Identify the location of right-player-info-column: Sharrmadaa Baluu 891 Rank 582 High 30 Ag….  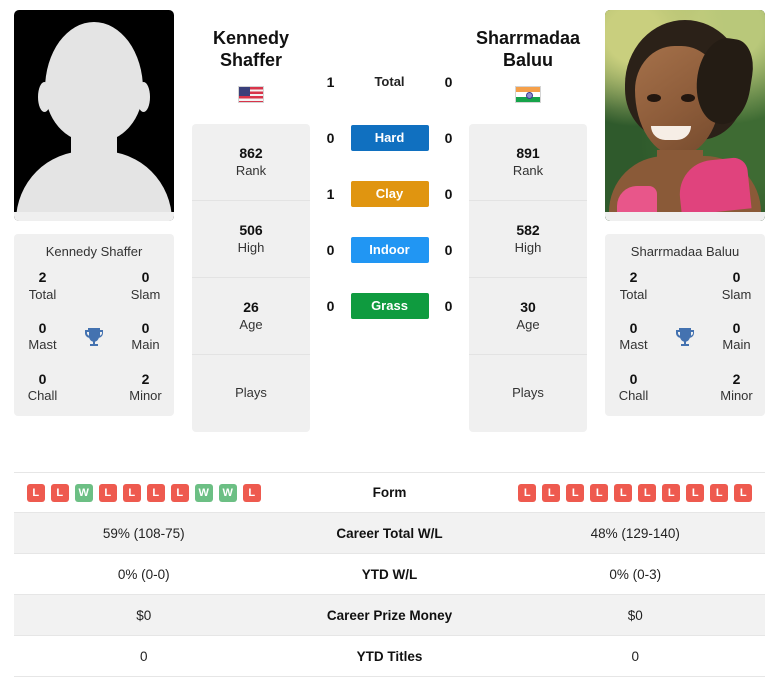
(528, 221).